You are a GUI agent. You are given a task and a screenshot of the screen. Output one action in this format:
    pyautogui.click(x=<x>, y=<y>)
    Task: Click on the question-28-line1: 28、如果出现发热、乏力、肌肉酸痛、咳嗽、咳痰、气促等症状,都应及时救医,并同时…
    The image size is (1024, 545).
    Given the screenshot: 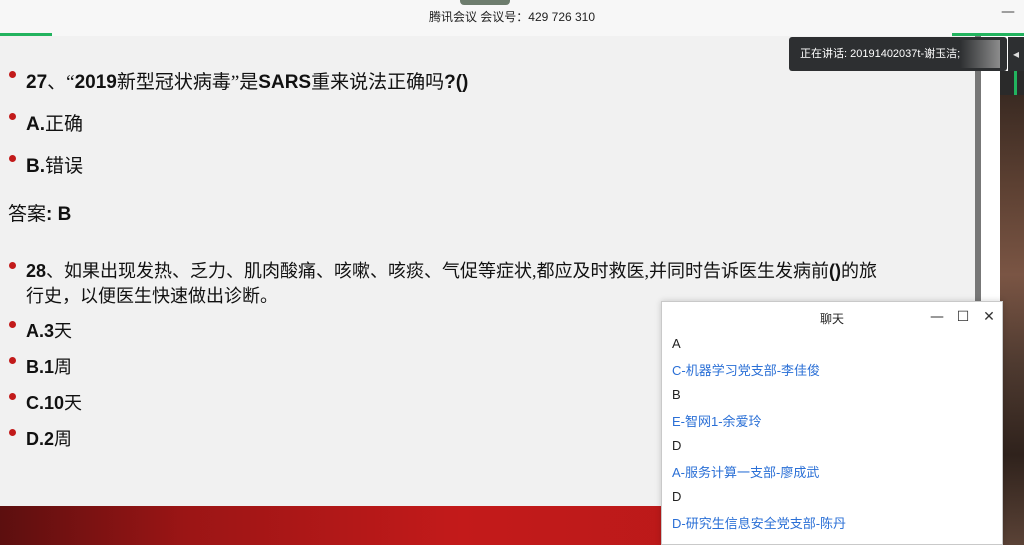 What is the action you would take?
    pyautogui.click(x=451, y=270)
    